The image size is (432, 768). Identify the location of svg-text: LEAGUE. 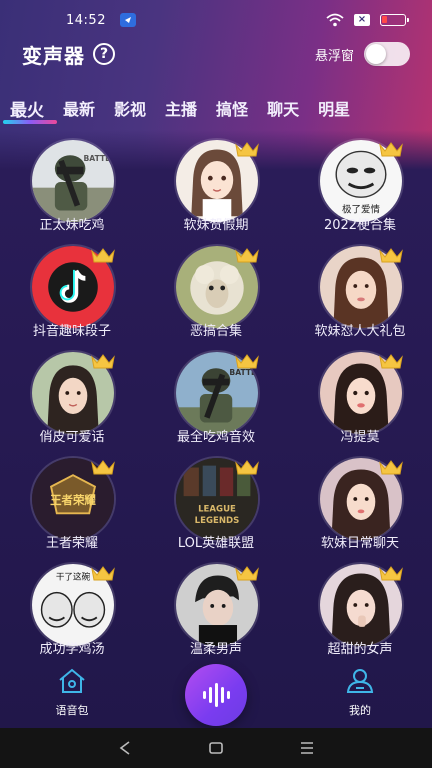
(217, 509).